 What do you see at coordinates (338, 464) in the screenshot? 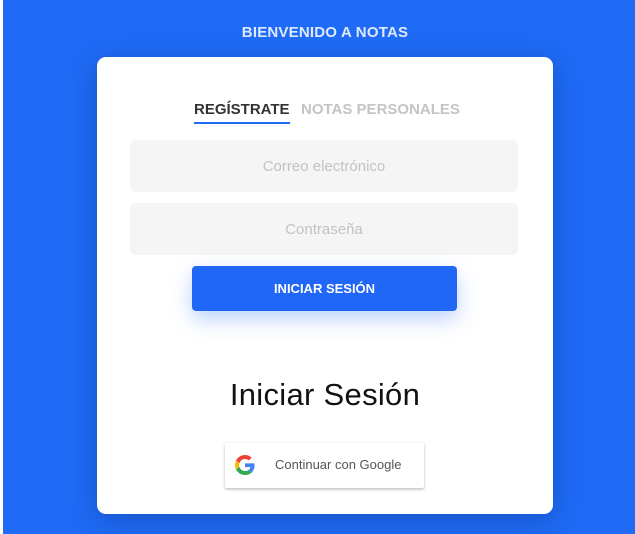
I see `google-signin-label: Continuar con Google` at bounding box center [338, 464].